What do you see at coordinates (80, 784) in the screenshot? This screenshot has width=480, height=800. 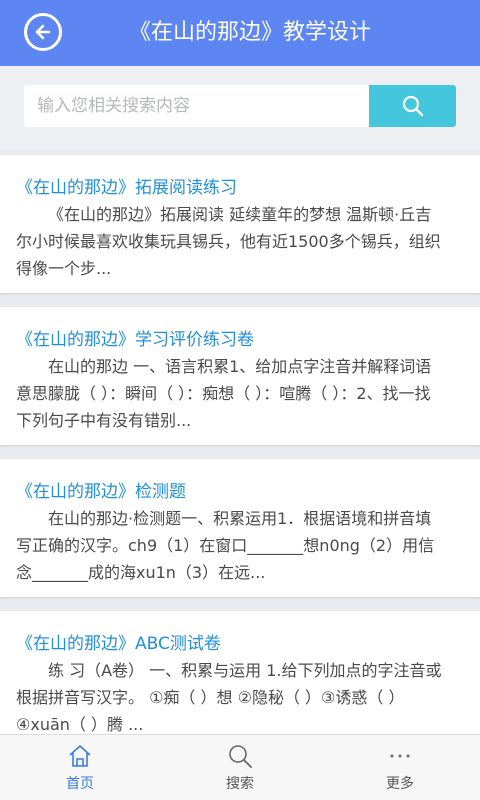 I see `nav-label: 首页` at bounding box center [80, 784].